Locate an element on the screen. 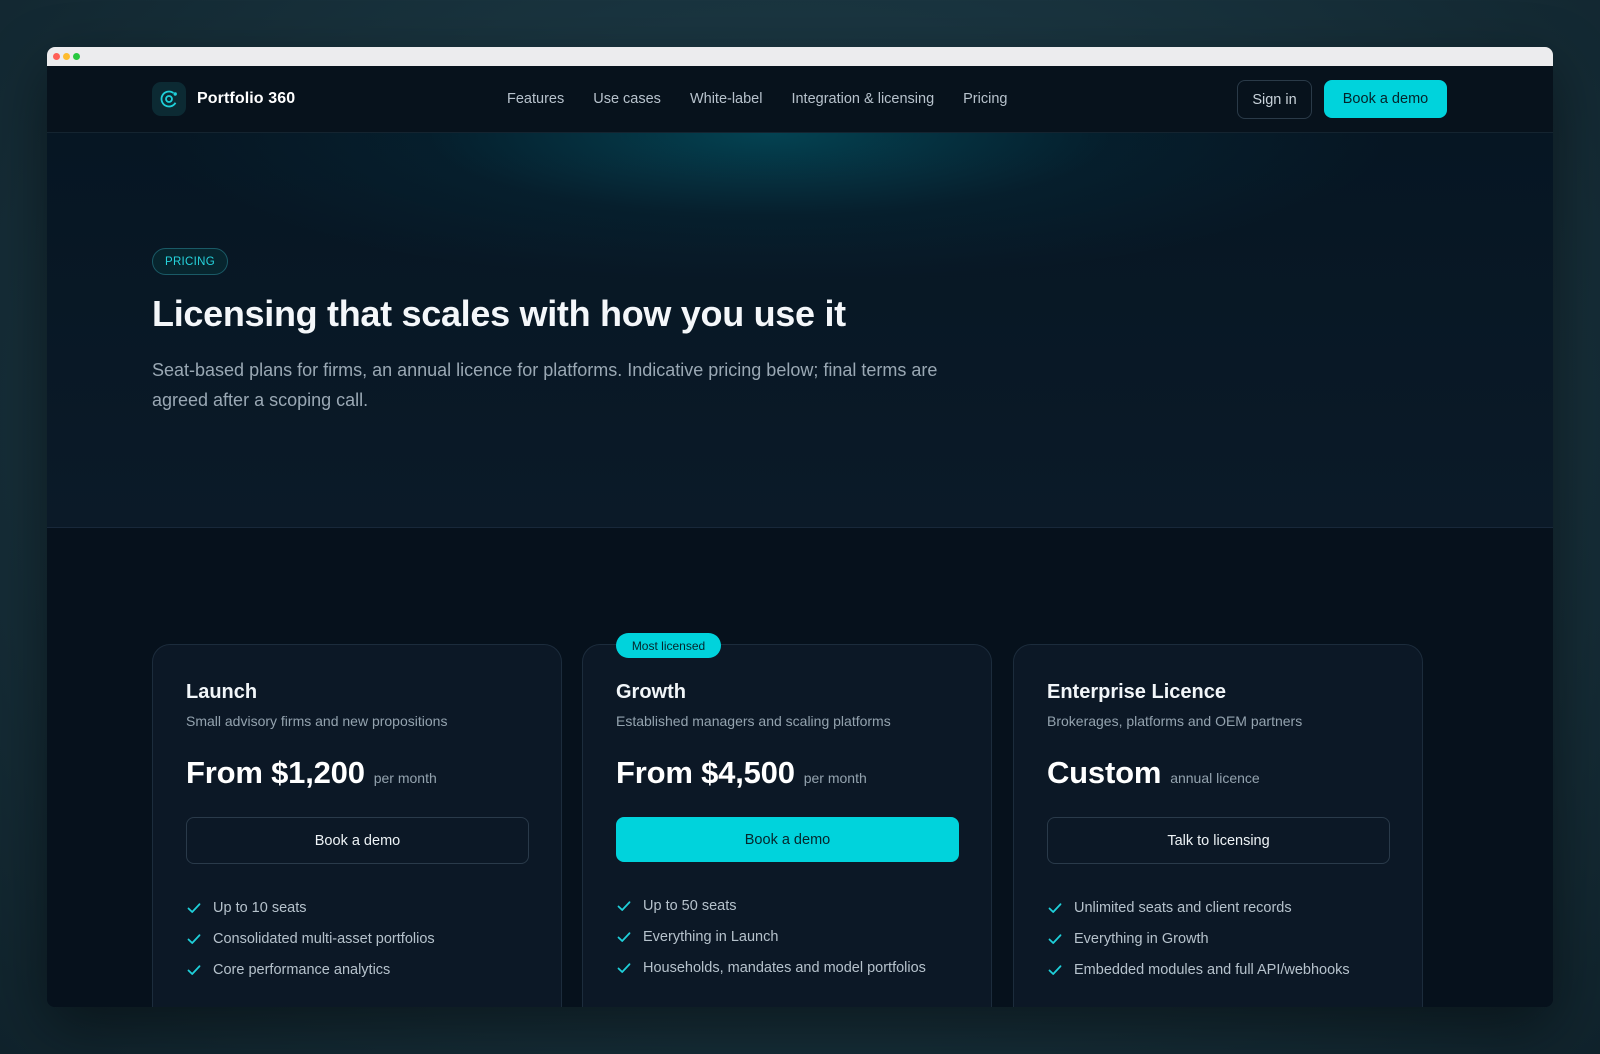 This screenshot has height=1054, width=1600. list-item: Consolidated multi-asset portfolios is located at coordinates (310, 938).